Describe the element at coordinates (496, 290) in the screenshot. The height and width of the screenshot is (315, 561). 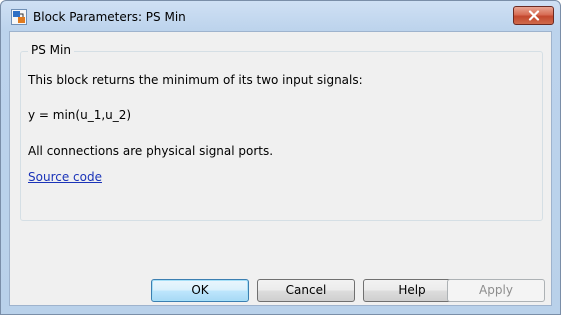
I see `apply-button: Apply` at that location.